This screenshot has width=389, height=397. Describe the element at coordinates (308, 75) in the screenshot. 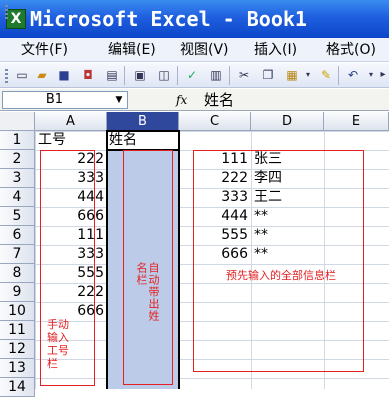

I see `paste-dropdown-icon: ▾` at that location.